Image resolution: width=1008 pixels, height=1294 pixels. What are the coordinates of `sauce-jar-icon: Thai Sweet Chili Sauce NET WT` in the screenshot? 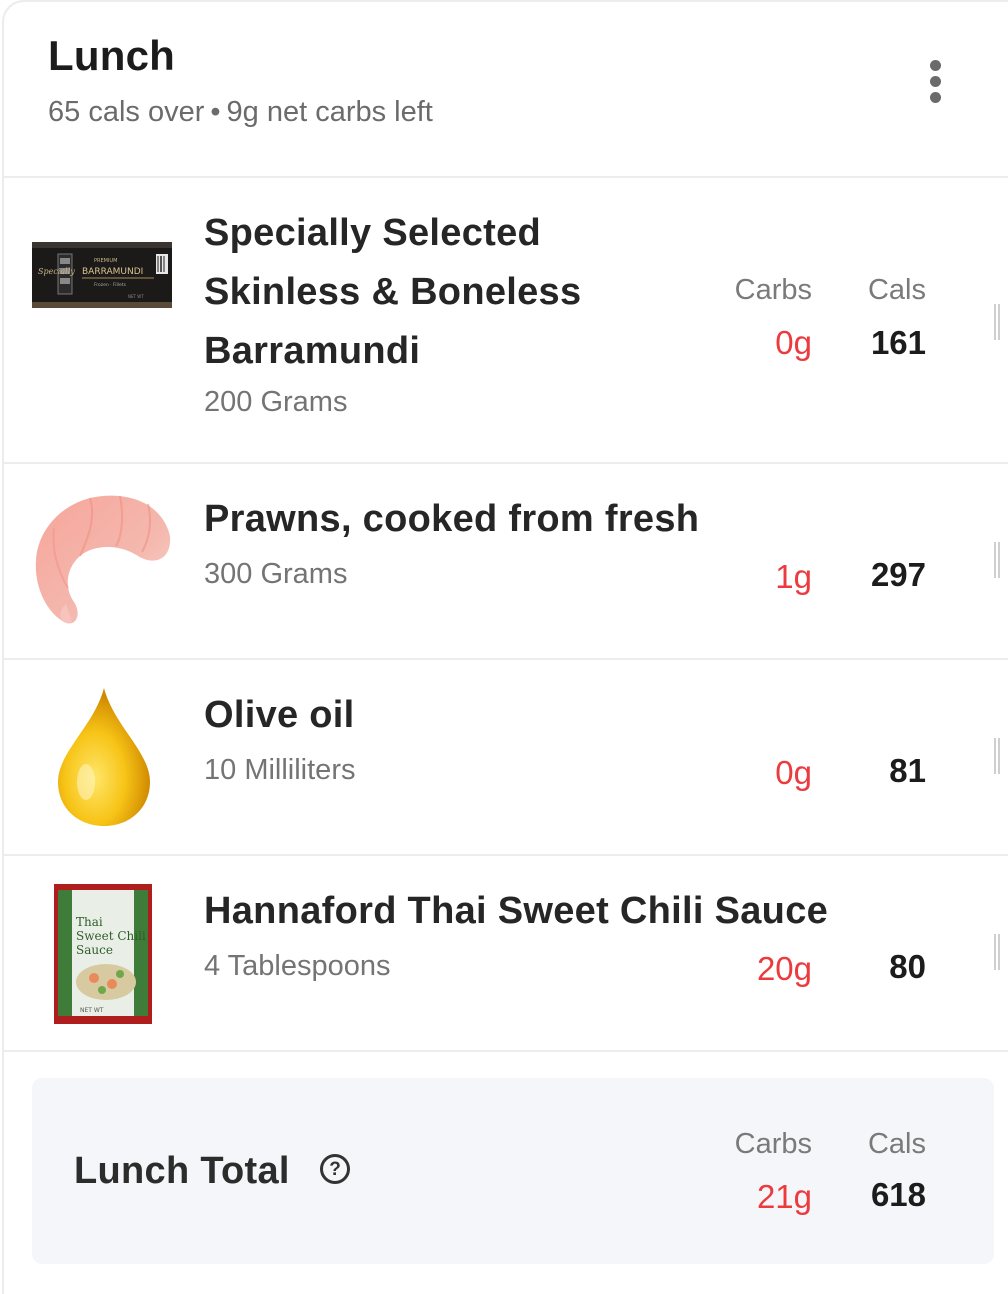 It's located at (103, 954).